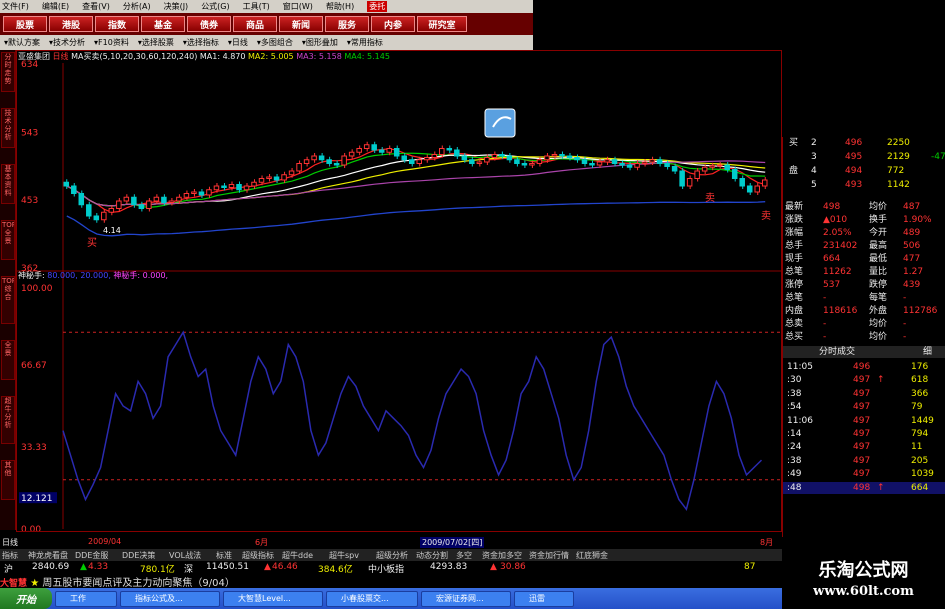  I want to click on left-tab-1: 技术分析, so click(8, 128).